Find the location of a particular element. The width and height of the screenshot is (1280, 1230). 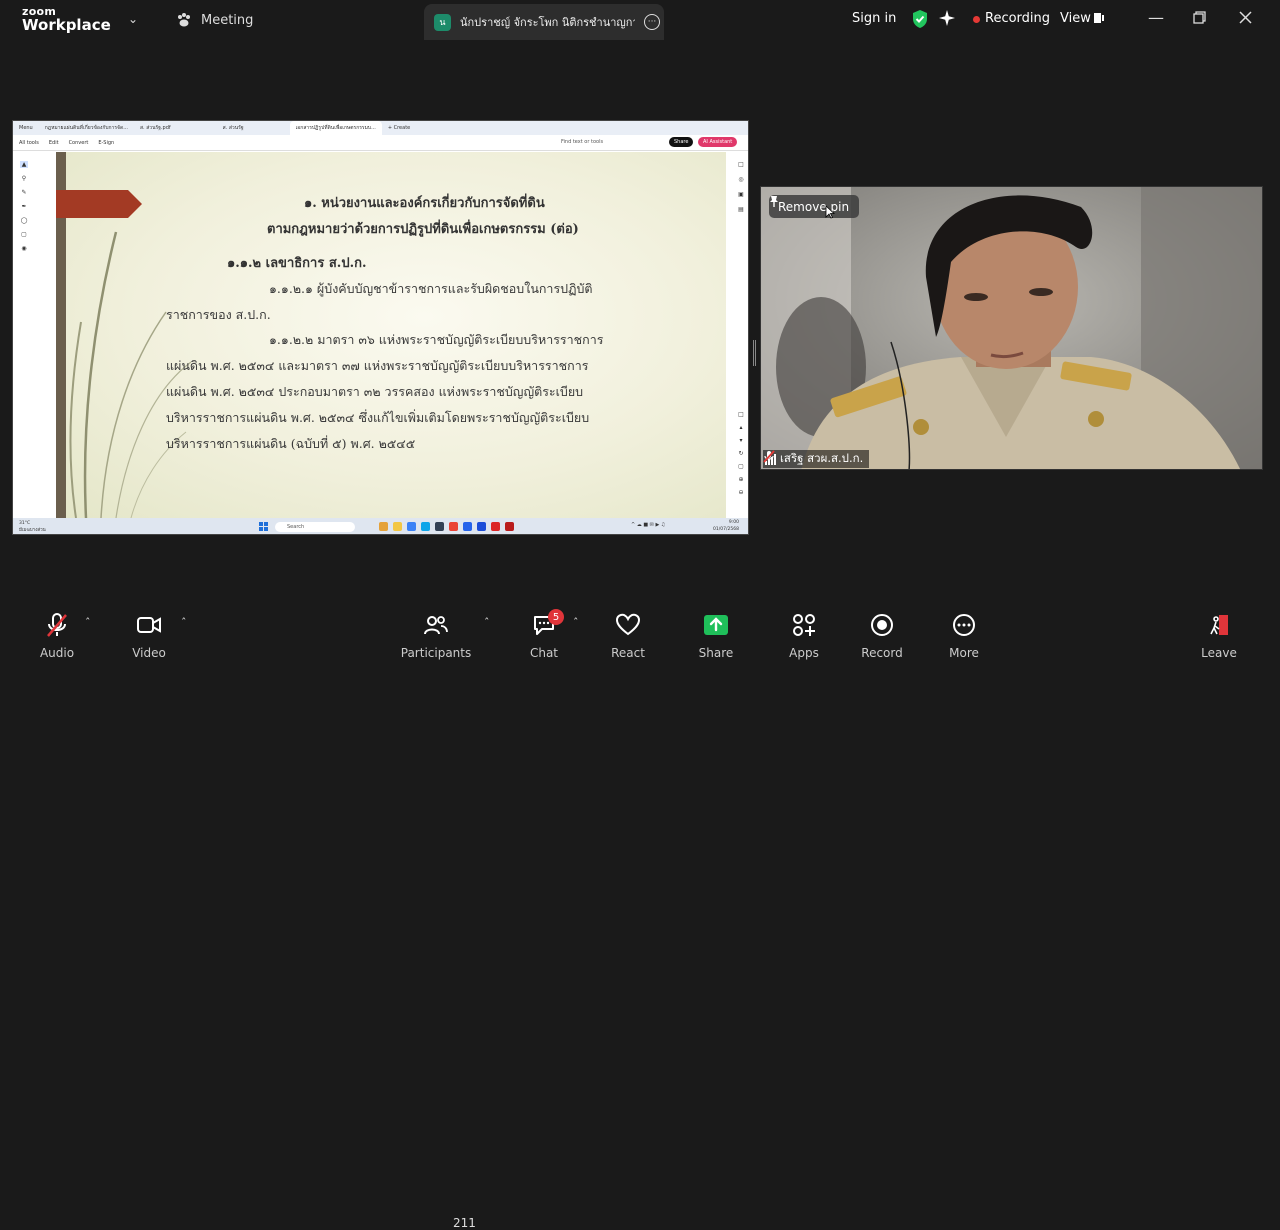

stamp-icon: ◉ is located at coordinates (23, 248).